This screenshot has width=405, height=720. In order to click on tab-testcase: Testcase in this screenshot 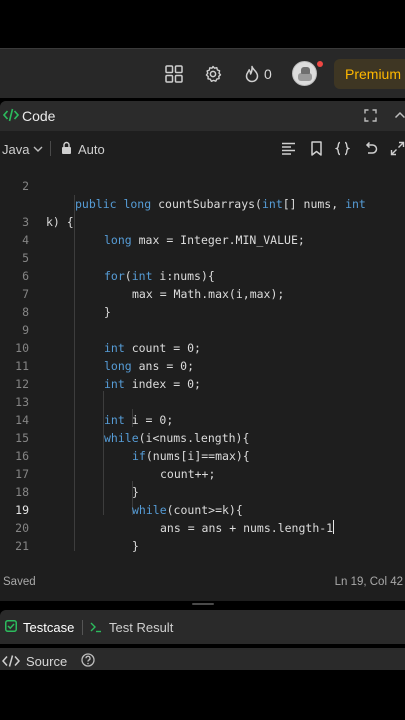, I will do `click(48, 627)`.